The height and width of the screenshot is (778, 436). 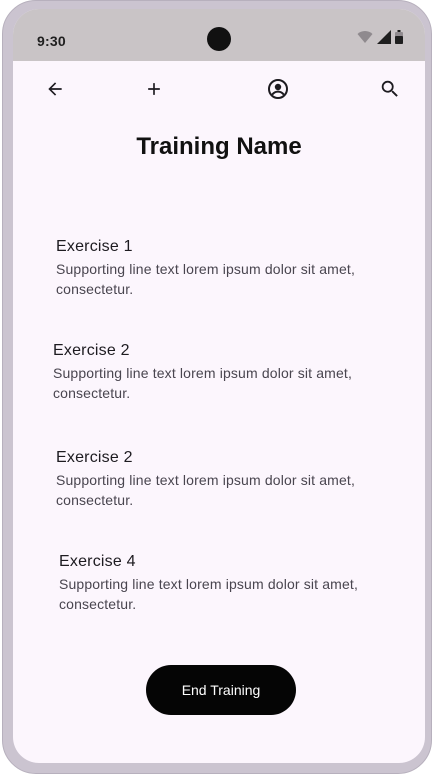 What do you see at coordinates (219, 91) in the screenshot?
I see `top-app-bar` at bounding box center [219, 91].